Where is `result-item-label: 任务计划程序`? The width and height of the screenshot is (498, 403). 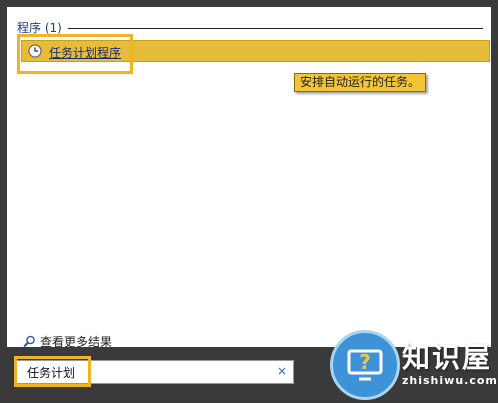
result-item-label: 任务计划程序 is located at coordinates (85, 52).